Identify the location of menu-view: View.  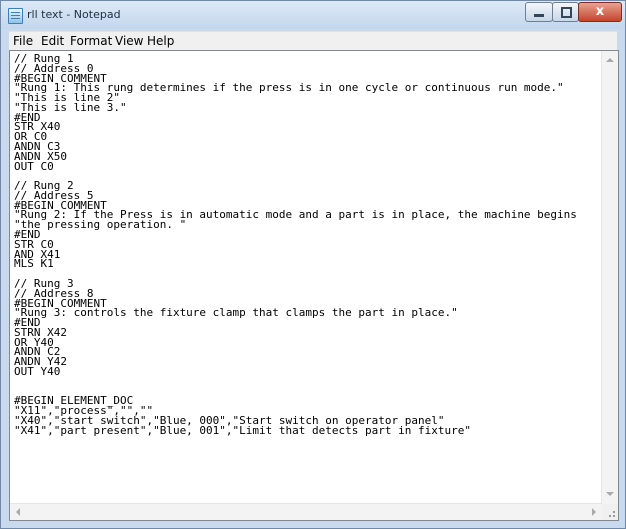
(129, 41).